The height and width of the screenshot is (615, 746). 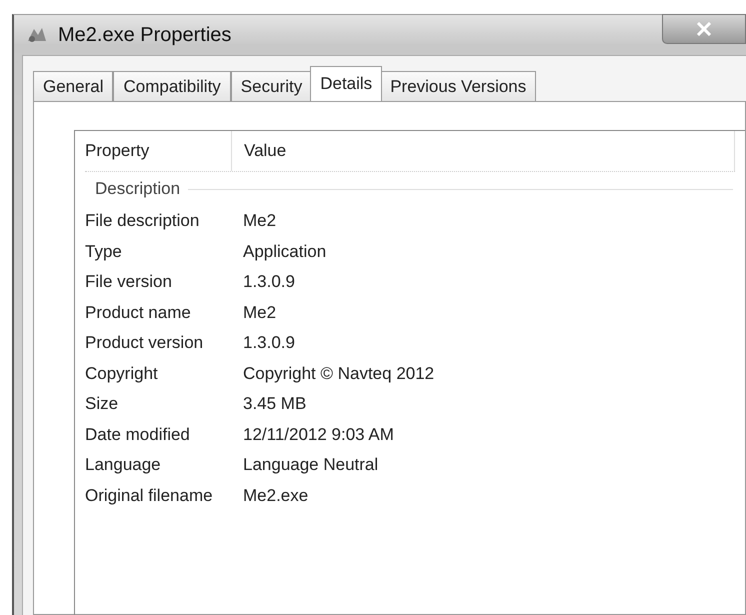 What do you see at coordinates (142, 221) in the screenshot?
I see `property-name: File description` at bounding box center [142, 221].